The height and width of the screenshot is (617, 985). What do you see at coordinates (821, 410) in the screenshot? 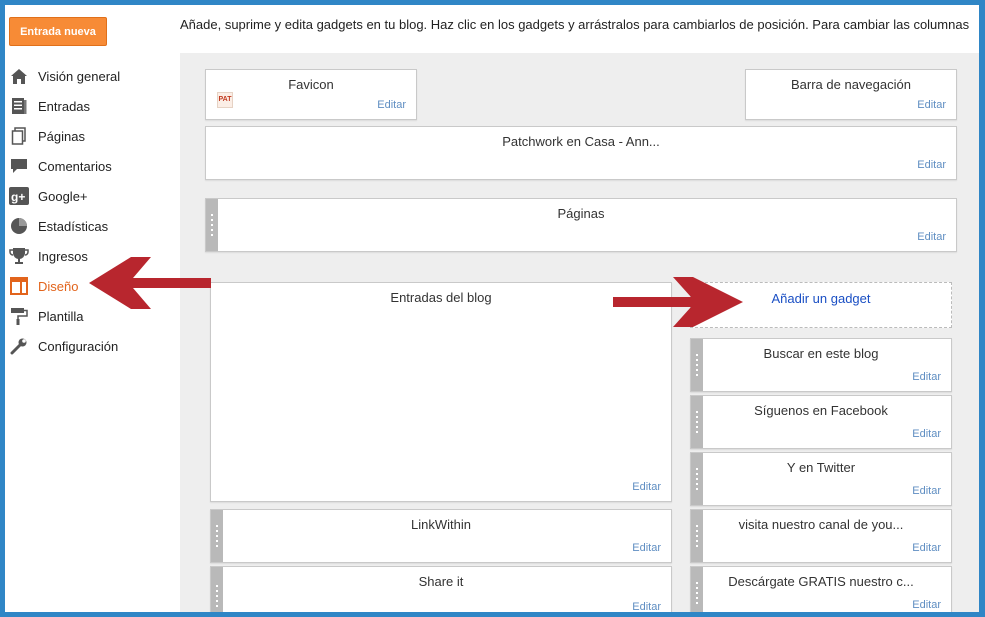
I see `gadget-title: Síguenos en Facebook` at bounding box center [821, 410].